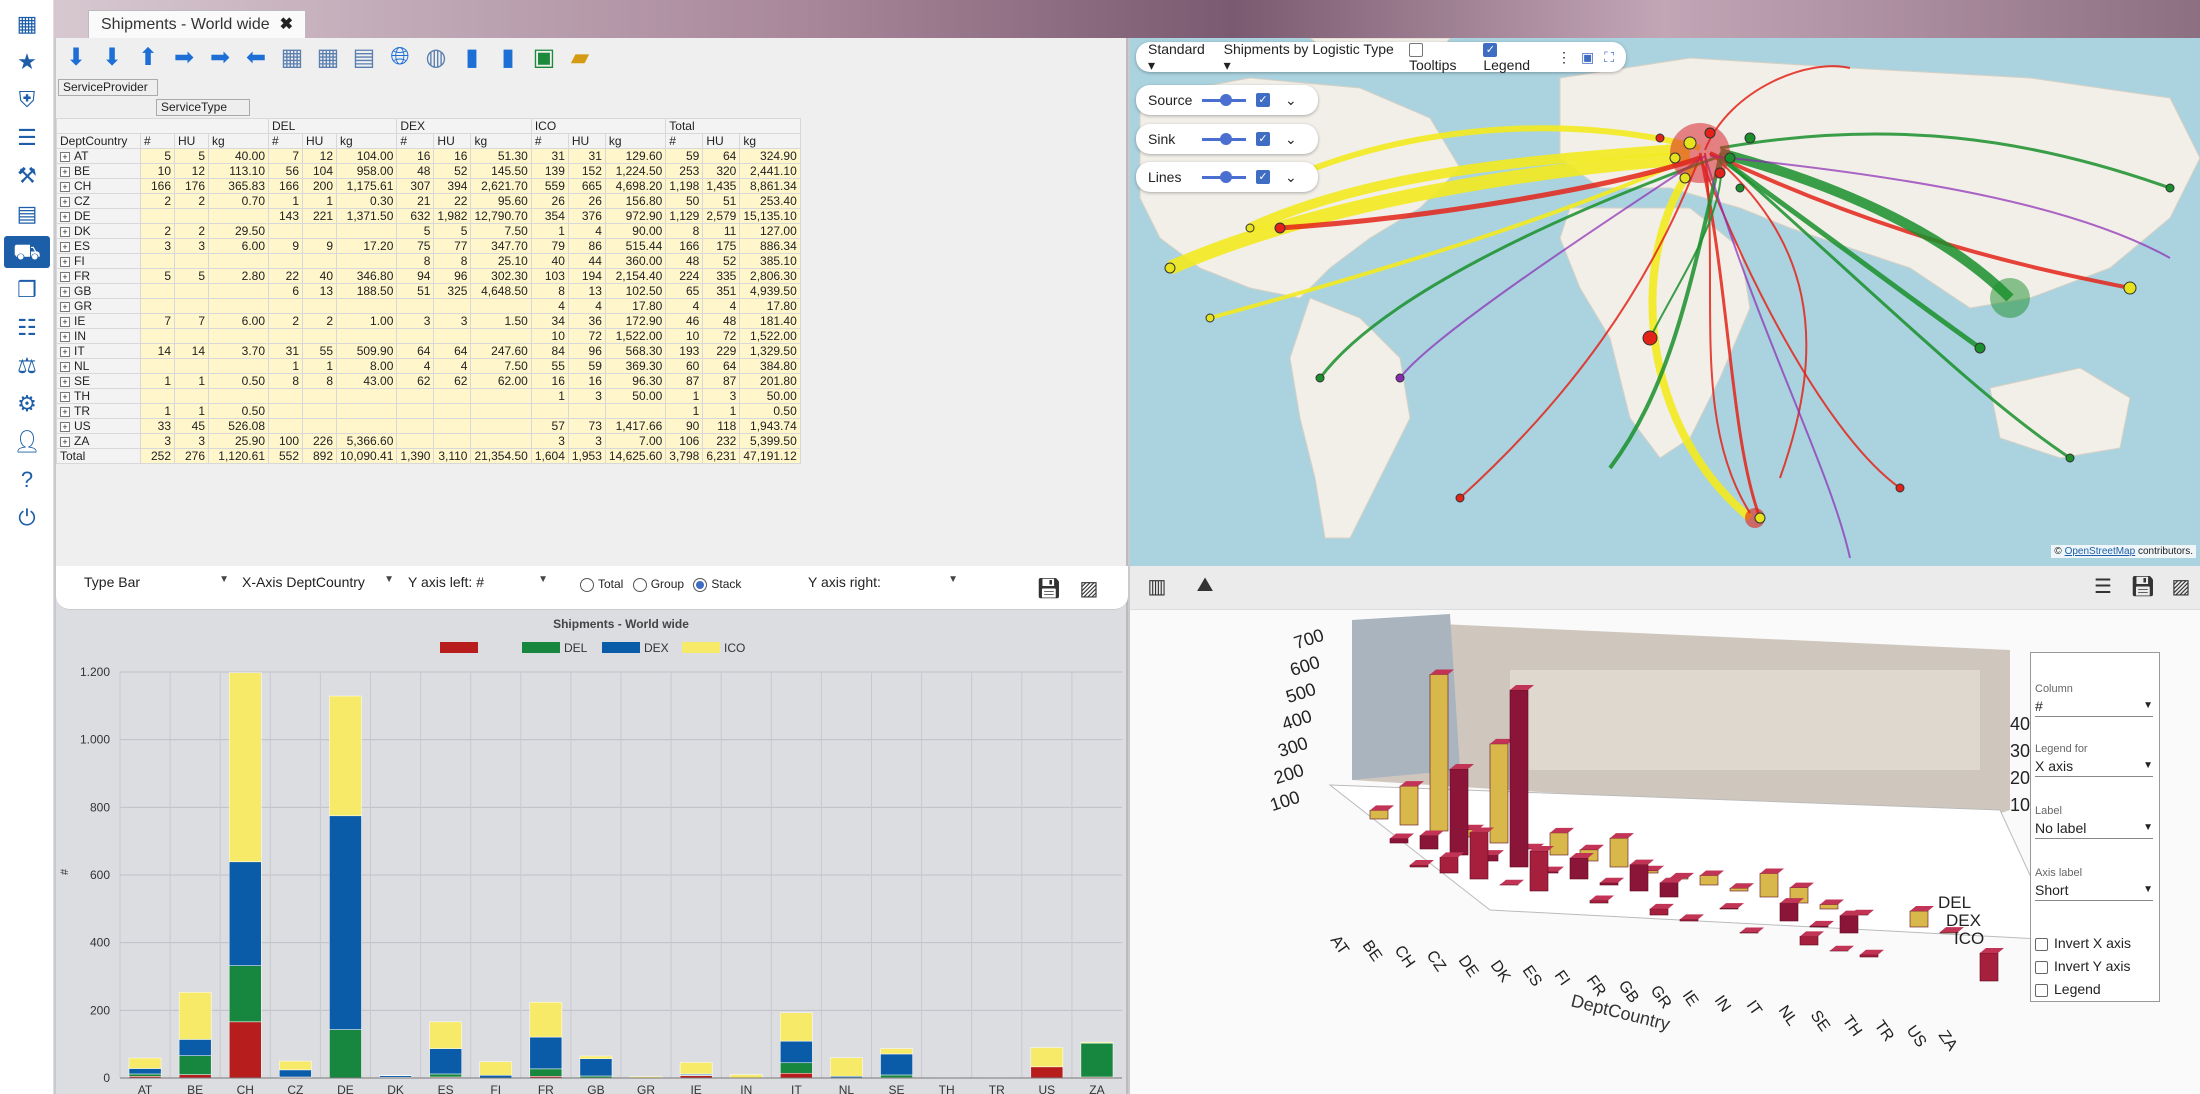 This screenshot has width=2200, height=1094. I want to click on legend-checkbox: ✓, so click(1490, 50).